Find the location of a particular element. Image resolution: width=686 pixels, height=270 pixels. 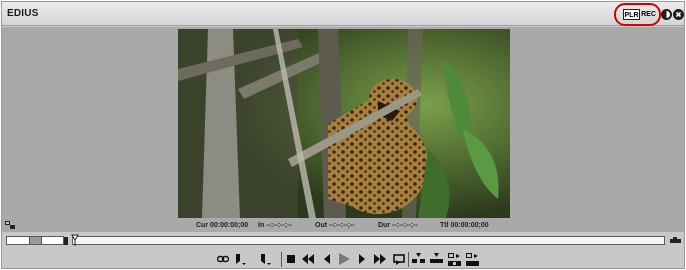

zoom-icon is located at coordinates (675, 240).